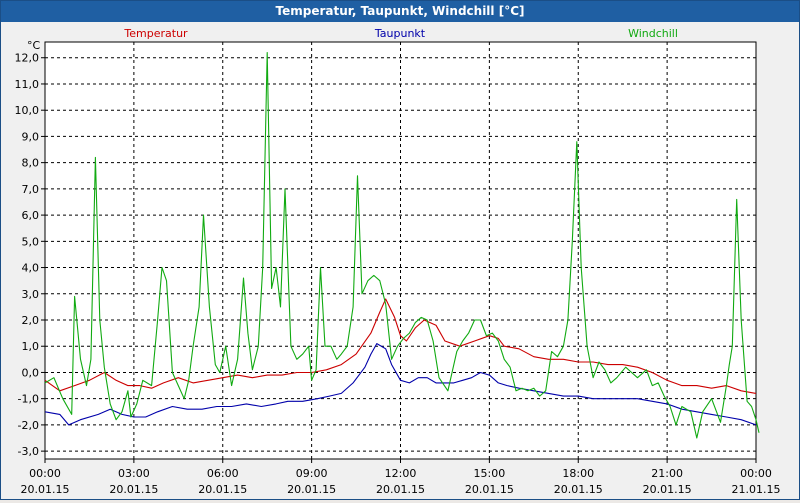 The height and width of the screenshot is (503, 800). I want to click on y-tick-label: 9,0, so click(31, 136).